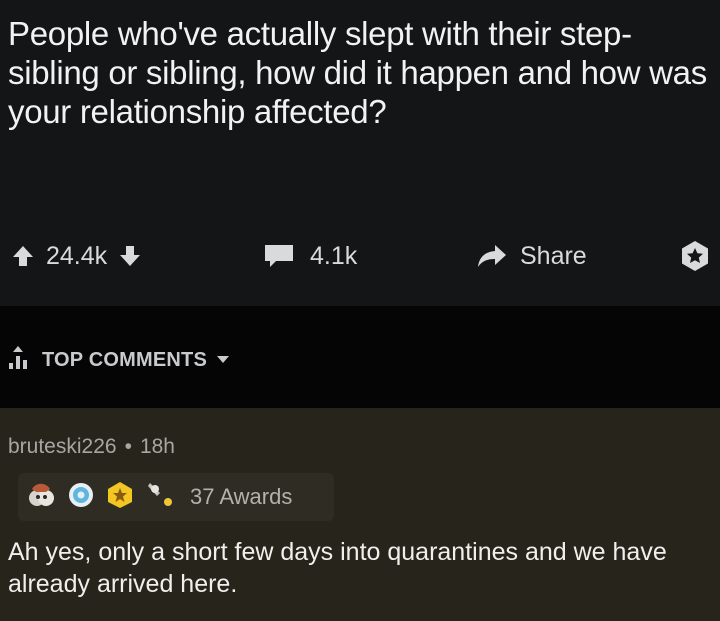  I want to click on share-button: Share, so click(531, 256).